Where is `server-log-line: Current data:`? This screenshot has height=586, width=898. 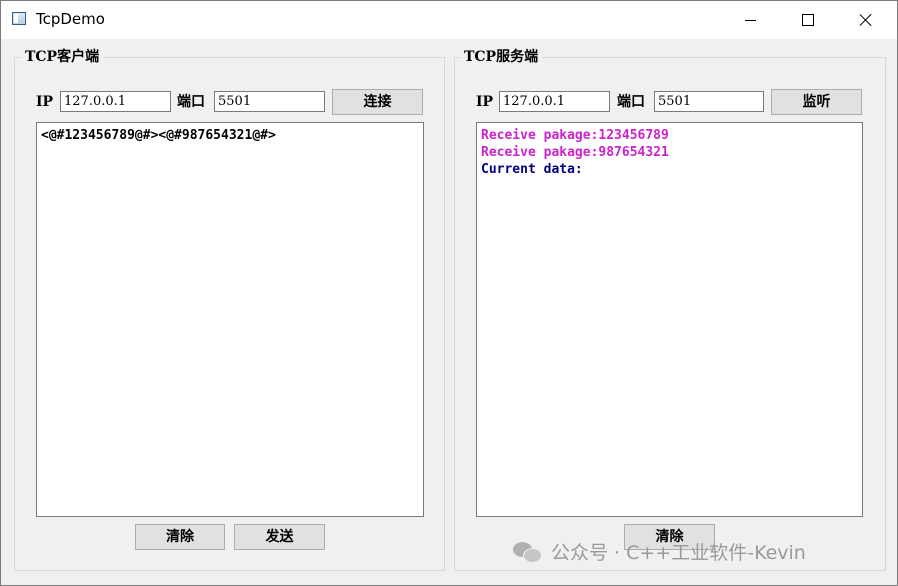
server-log-line: Current data: is located at coordinates (532, 169).